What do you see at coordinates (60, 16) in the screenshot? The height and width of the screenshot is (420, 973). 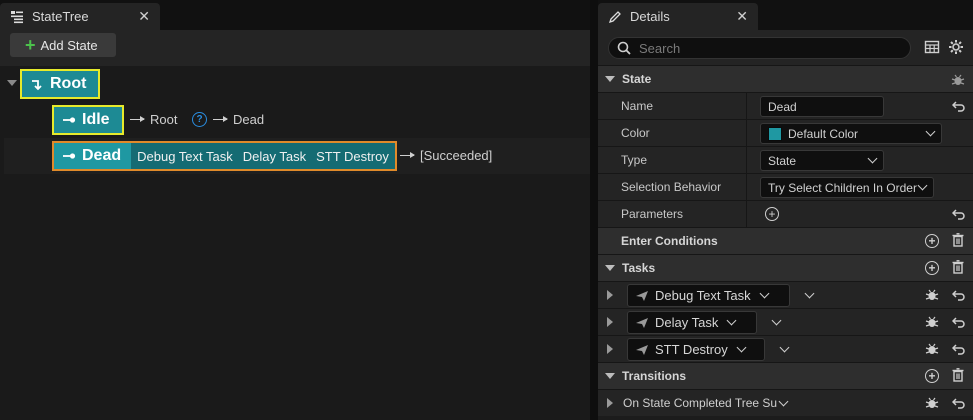 I see `tab-label: StateTree` at bounding box center [60, 16].